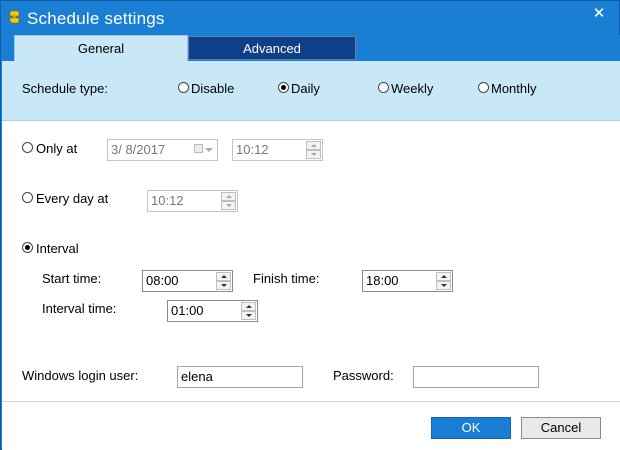 The height and width of the screenshot is (450, 620). Describe the element at coordinates (514, 88) in the screenshot. I see `radio-monthly-label: Monthly` at that location.